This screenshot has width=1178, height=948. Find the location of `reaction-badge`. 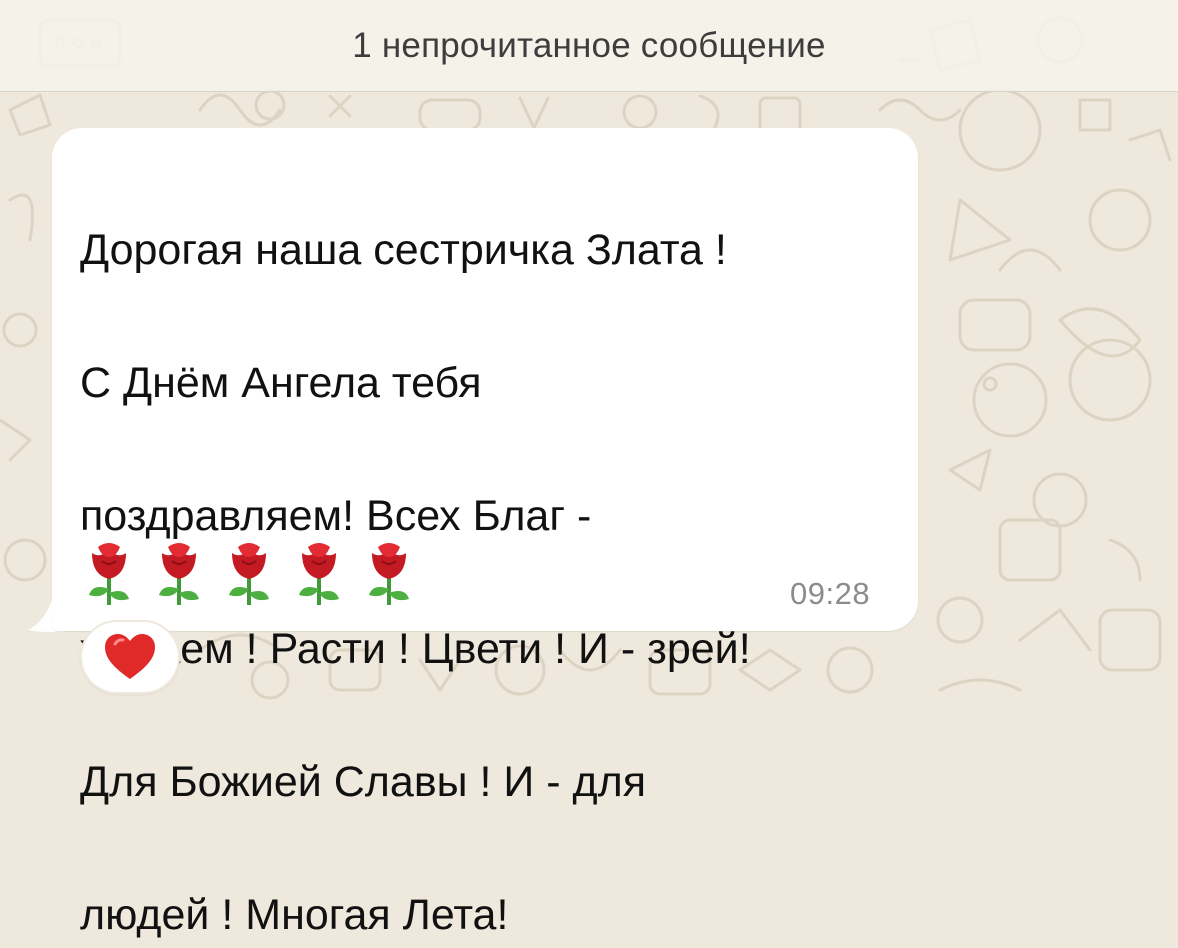

reaction-badge is located at coordinates (130, 657).